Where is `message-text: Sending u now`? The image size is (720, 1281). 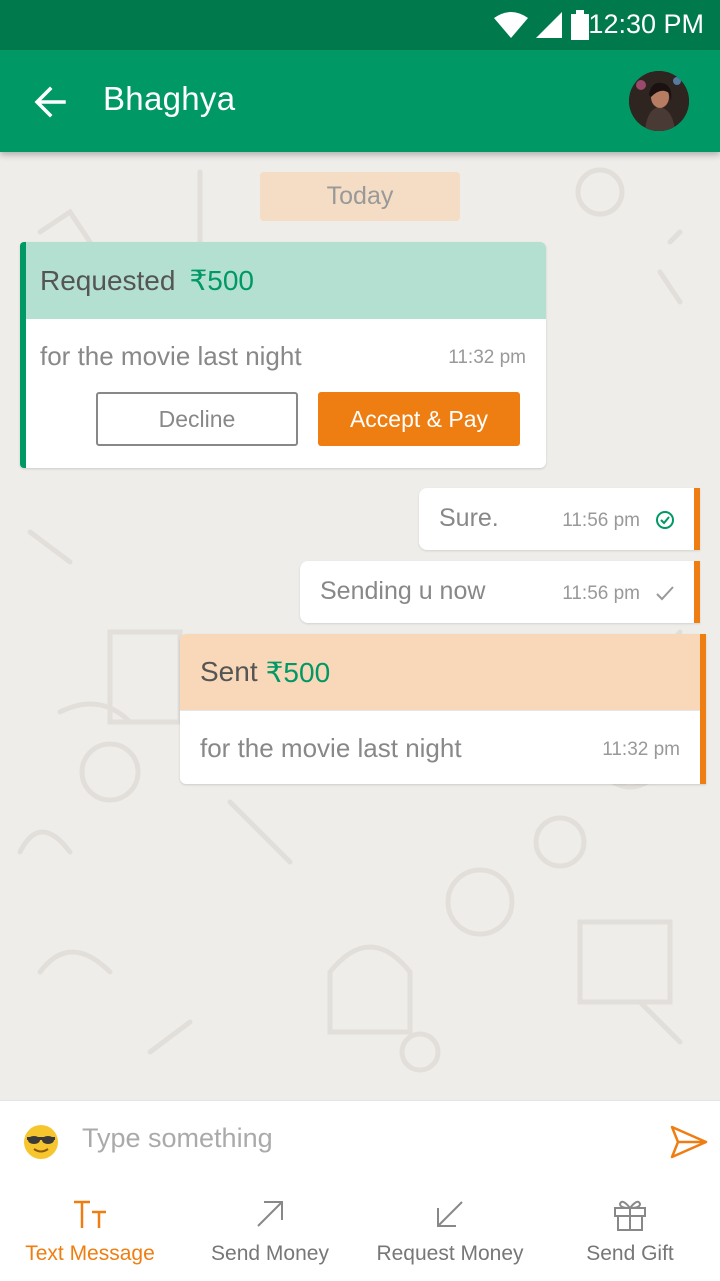 message-text: Sending u now is located at coordinates (403, 591).